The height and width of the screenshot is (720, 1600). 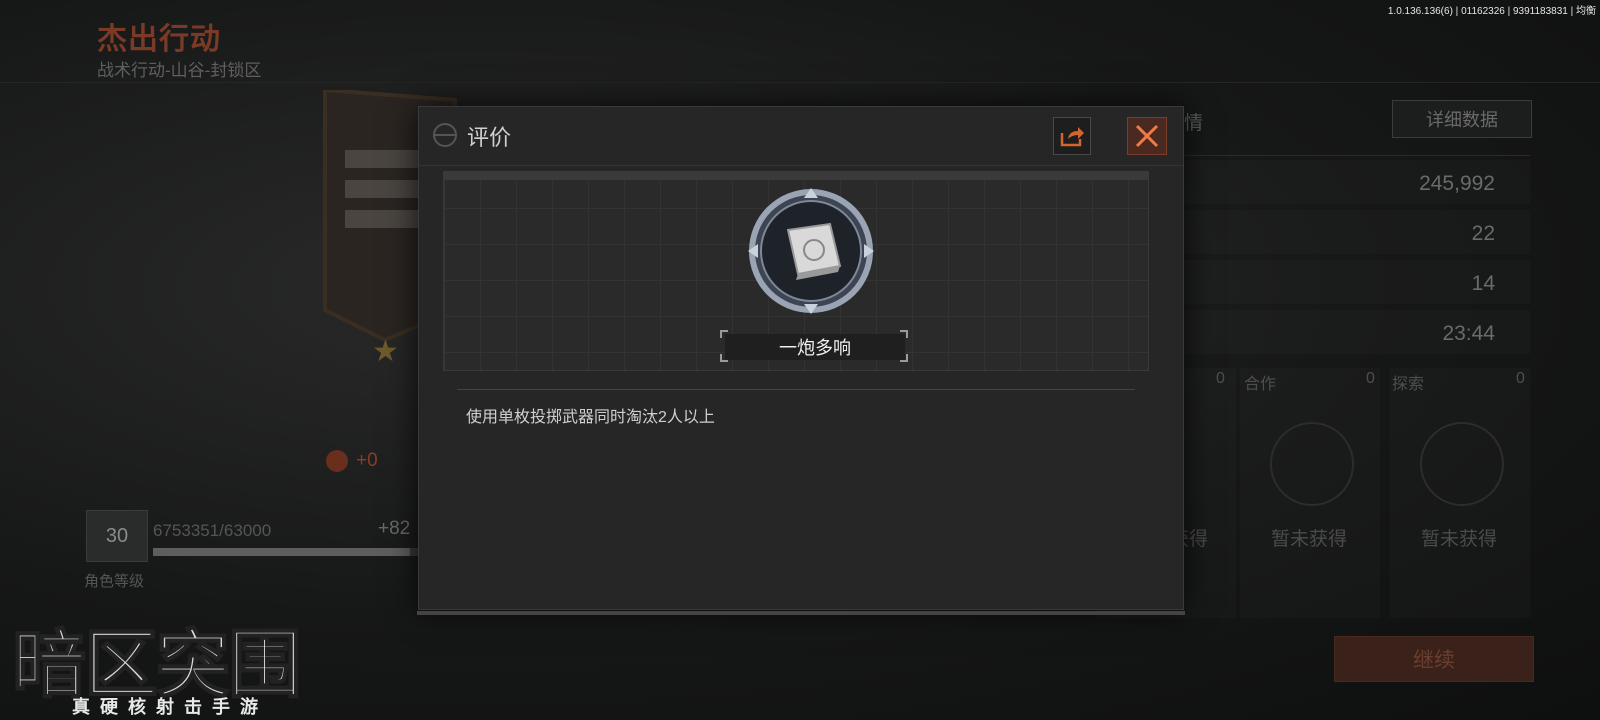 What do you see at coordinates (1483, 233) in the screenshot?
I see `stat-value: 22` at bounding box center [1483, 233].